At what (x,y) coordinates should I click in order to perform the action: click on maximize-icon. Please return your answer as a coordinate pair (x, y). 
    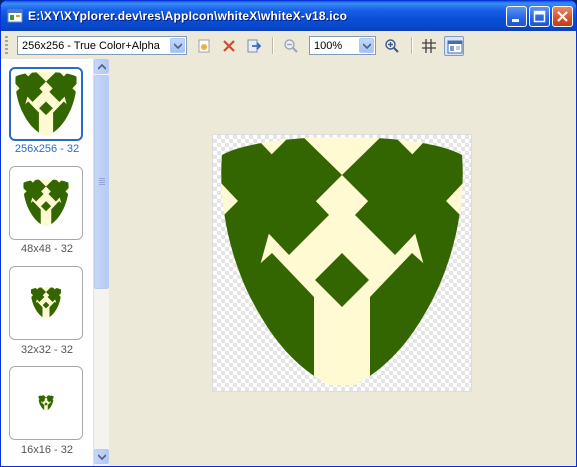
    Looking at the image, I should click on (539, 16).